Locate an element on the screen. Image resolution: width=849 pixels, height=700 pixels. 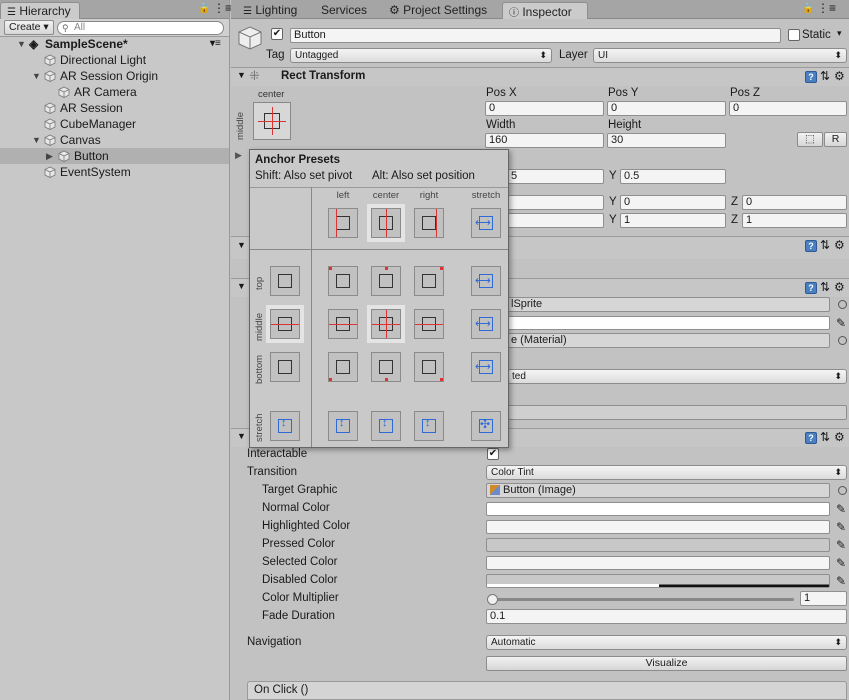
blueprint-mode-button: ⬚ is located at coordinates (810, 139).